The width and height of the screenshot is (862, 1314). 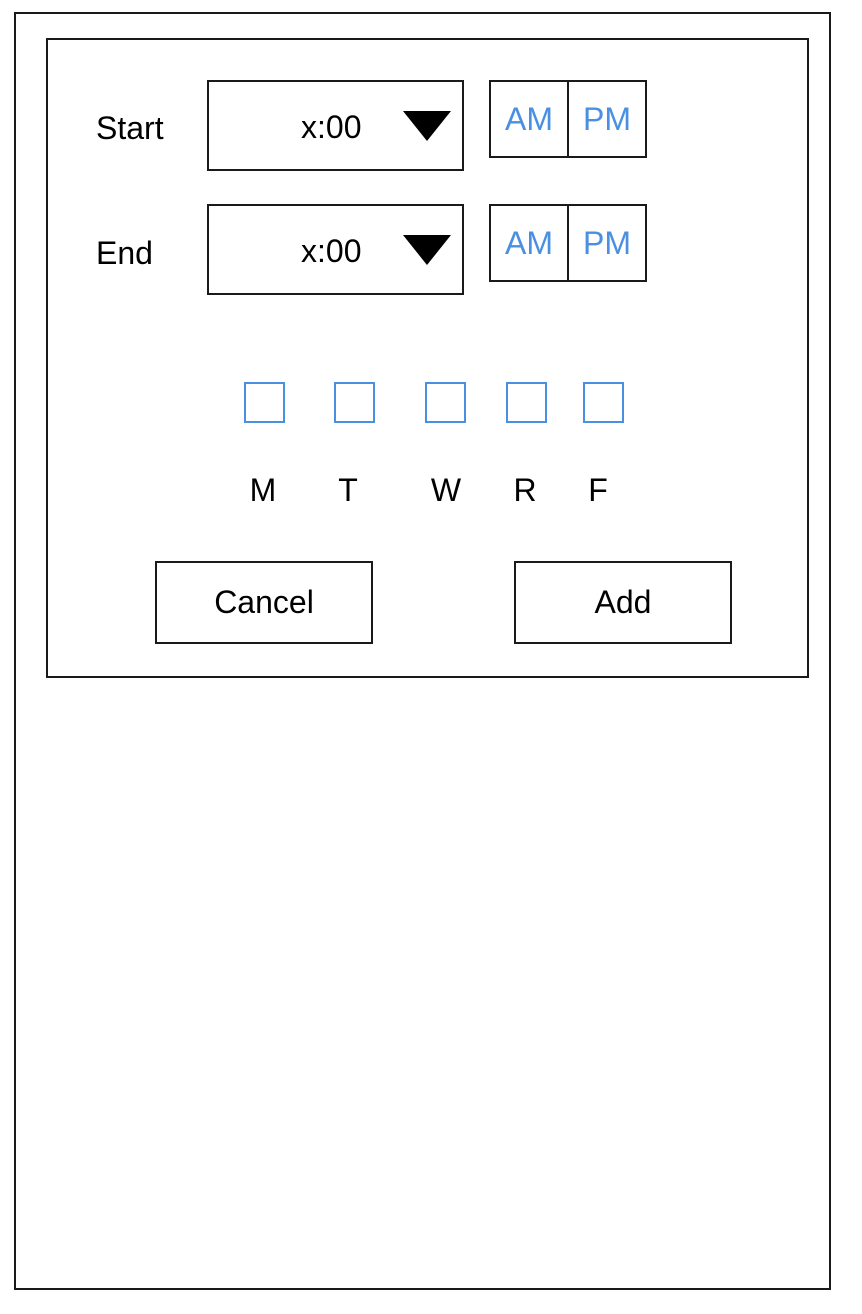 What do you see at coordinates (264, 602) in the screenshot?
I see `cancel-button: Cancel` at bounding box center [264, 602].